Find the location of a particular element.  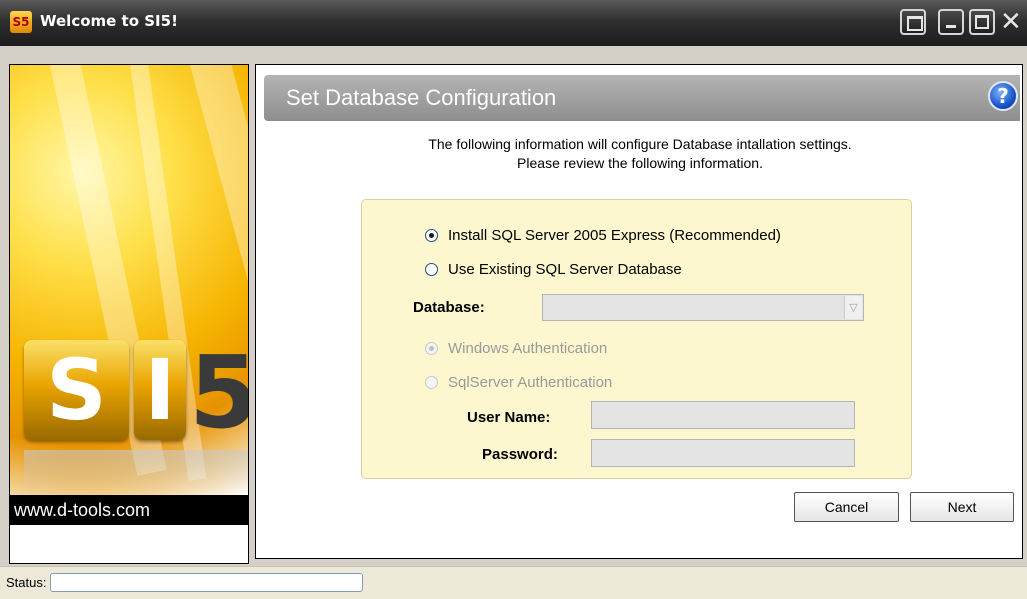

password-label: Password: is located at coordinates (520, 454).